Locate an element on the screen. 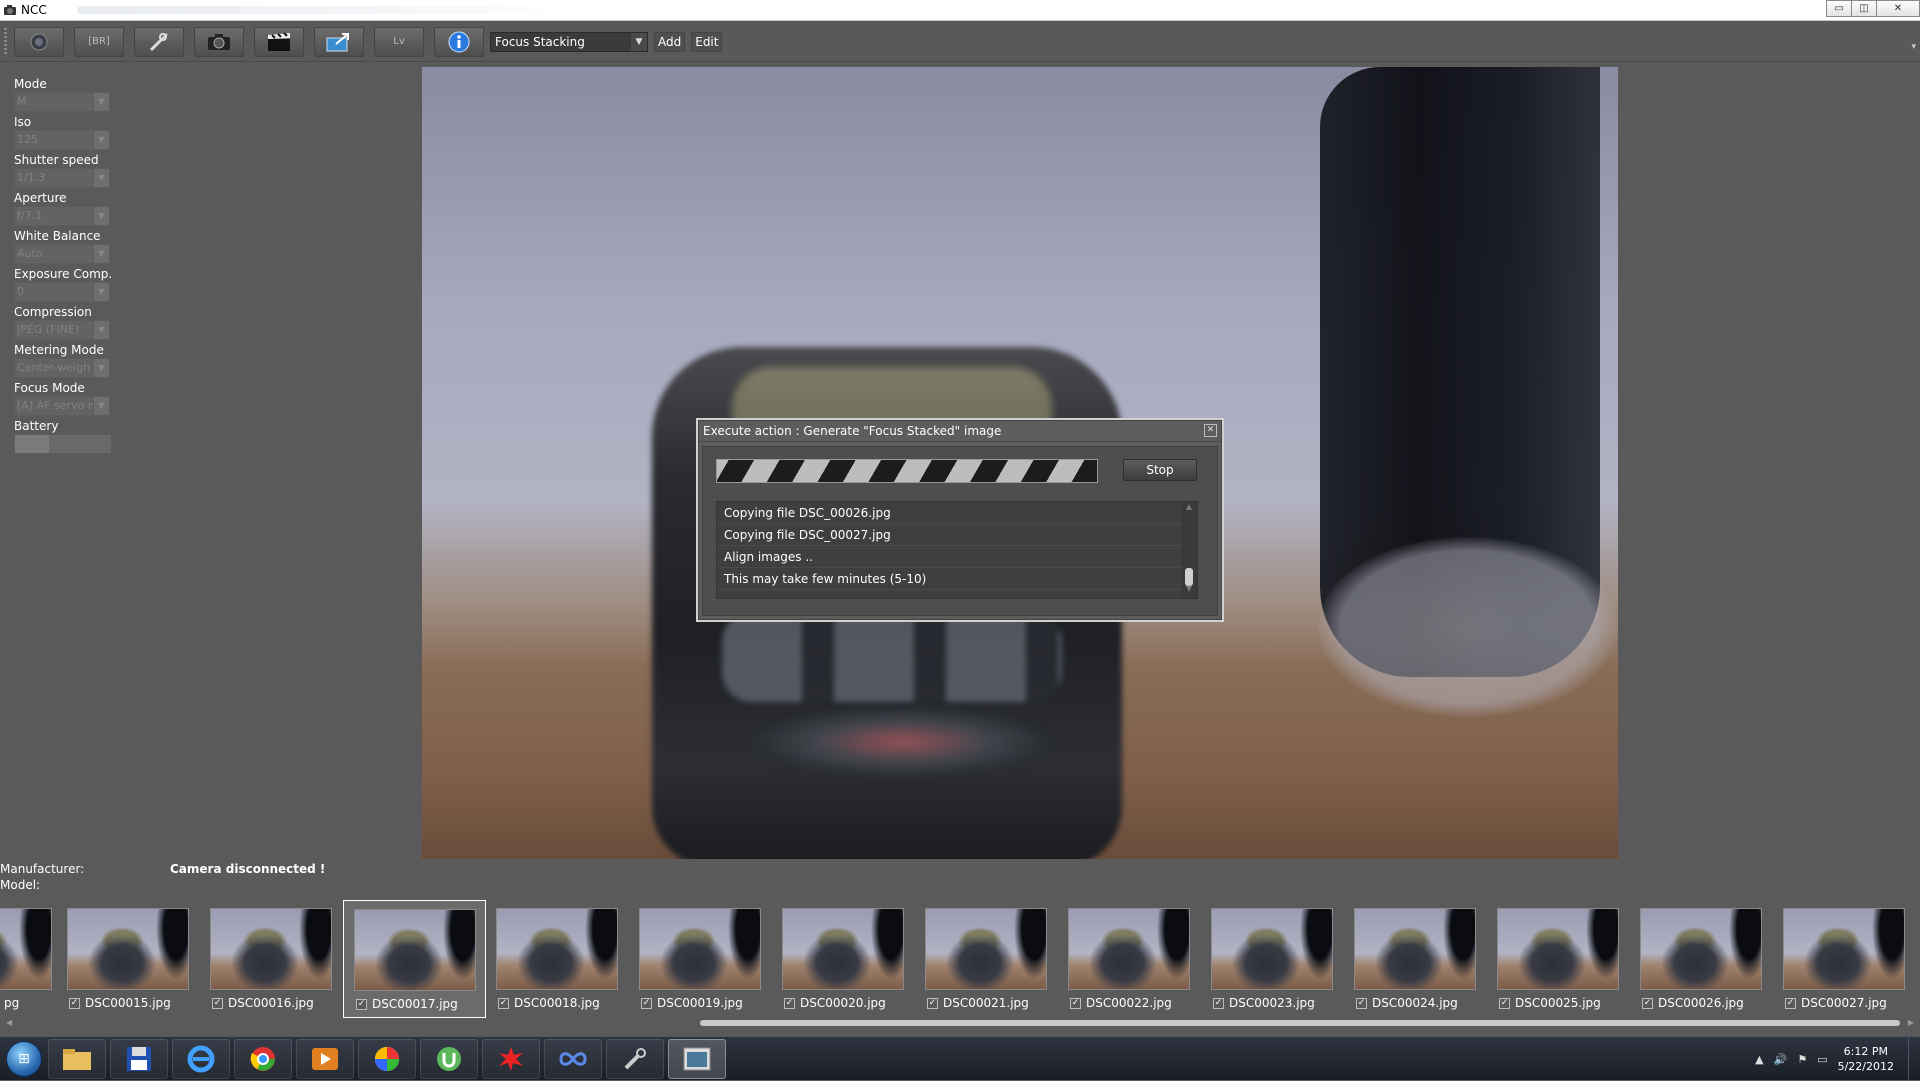 The width and height of the screenshot is (1920, 1081). prop-exposure-comp: Exposure Comp. 0 ▼ is located at coordinates (64, 284).